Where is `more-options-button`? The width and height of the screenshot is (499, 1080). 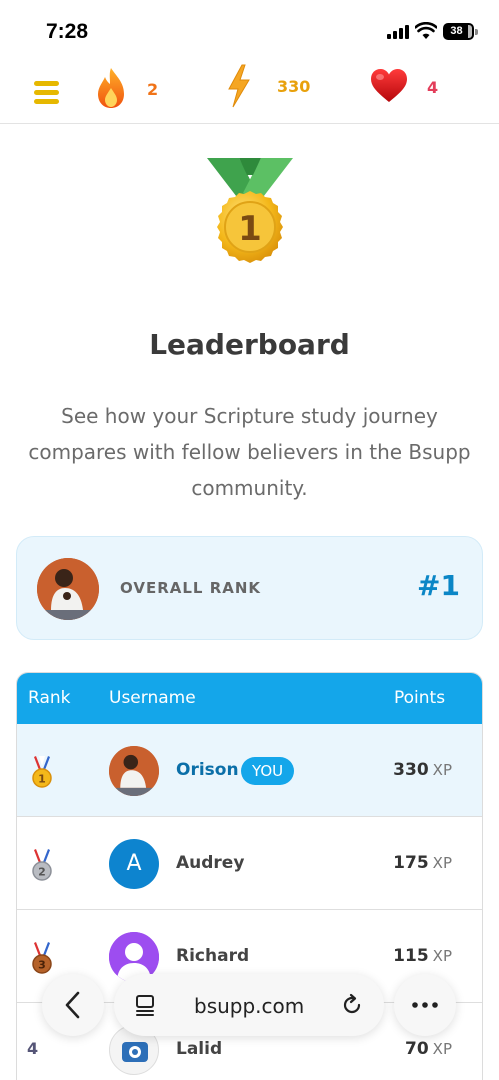
more-options-button is located at coordinates (425, 1005).